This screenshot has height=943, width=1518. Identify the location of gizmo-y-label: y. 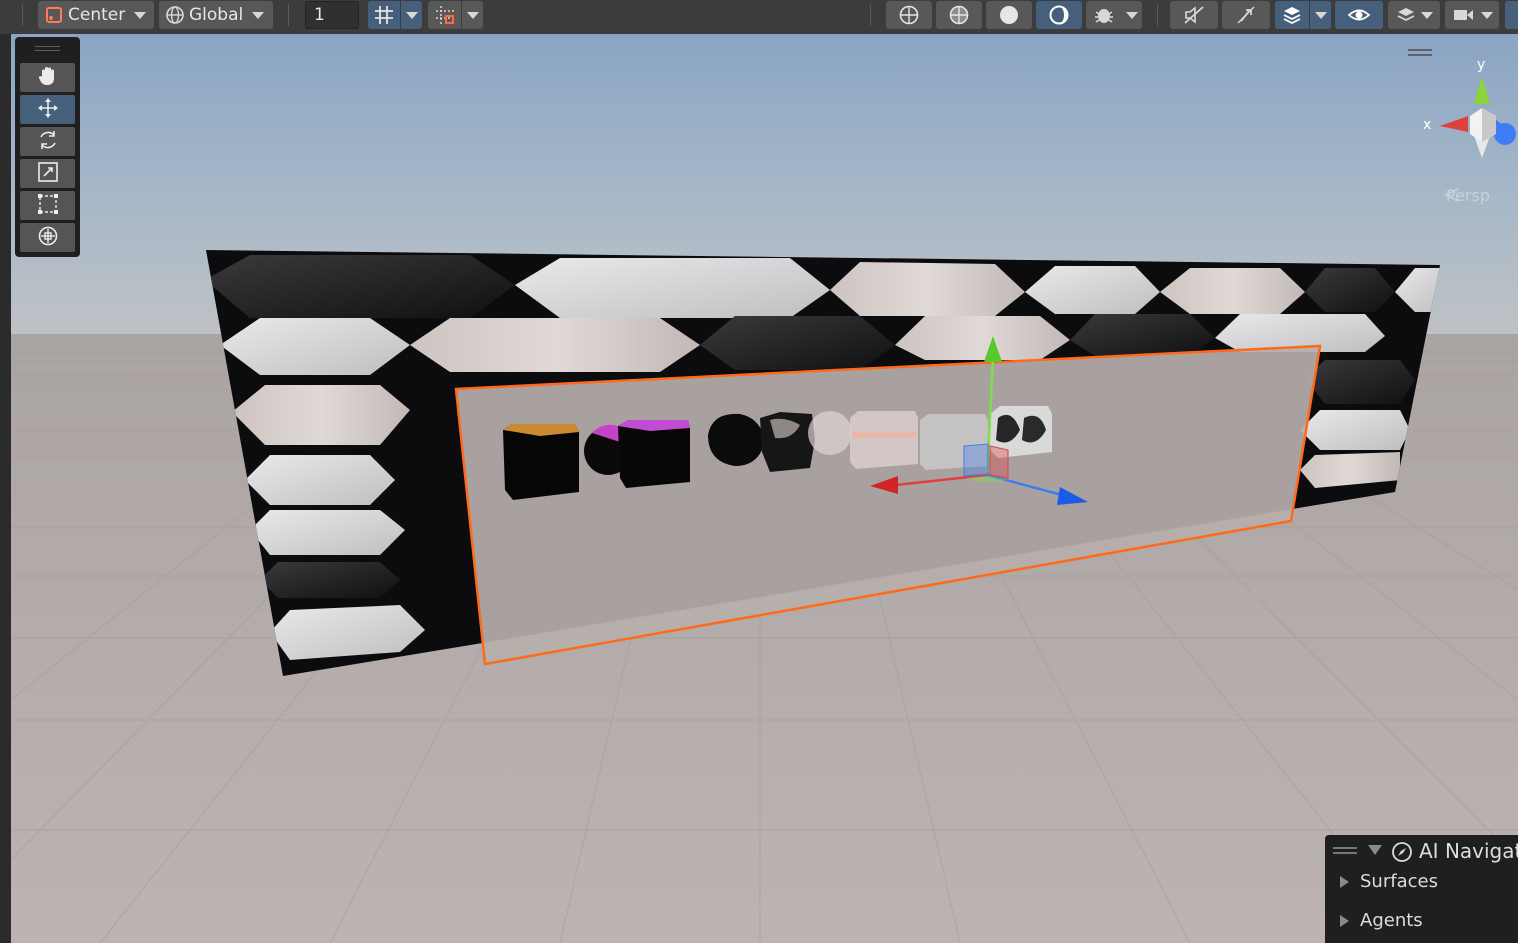
(1481, 65).